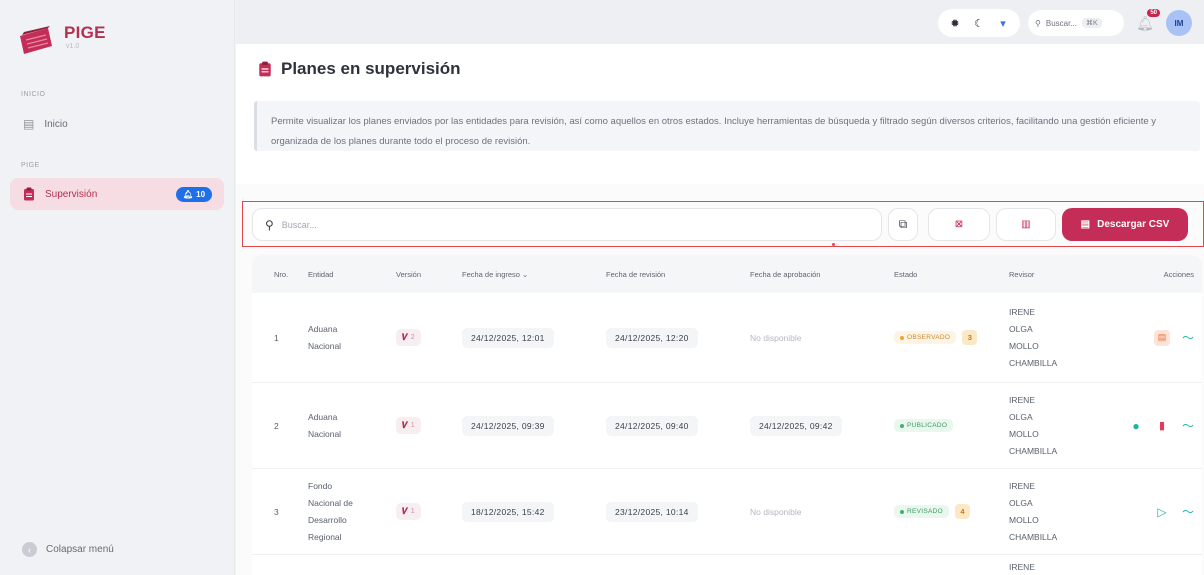 This screenshot has width=1204, height=575. Describe the element at coordinates (1091, 23) in the screenshot. I see `search-shortcut: ⌘K` at that location.